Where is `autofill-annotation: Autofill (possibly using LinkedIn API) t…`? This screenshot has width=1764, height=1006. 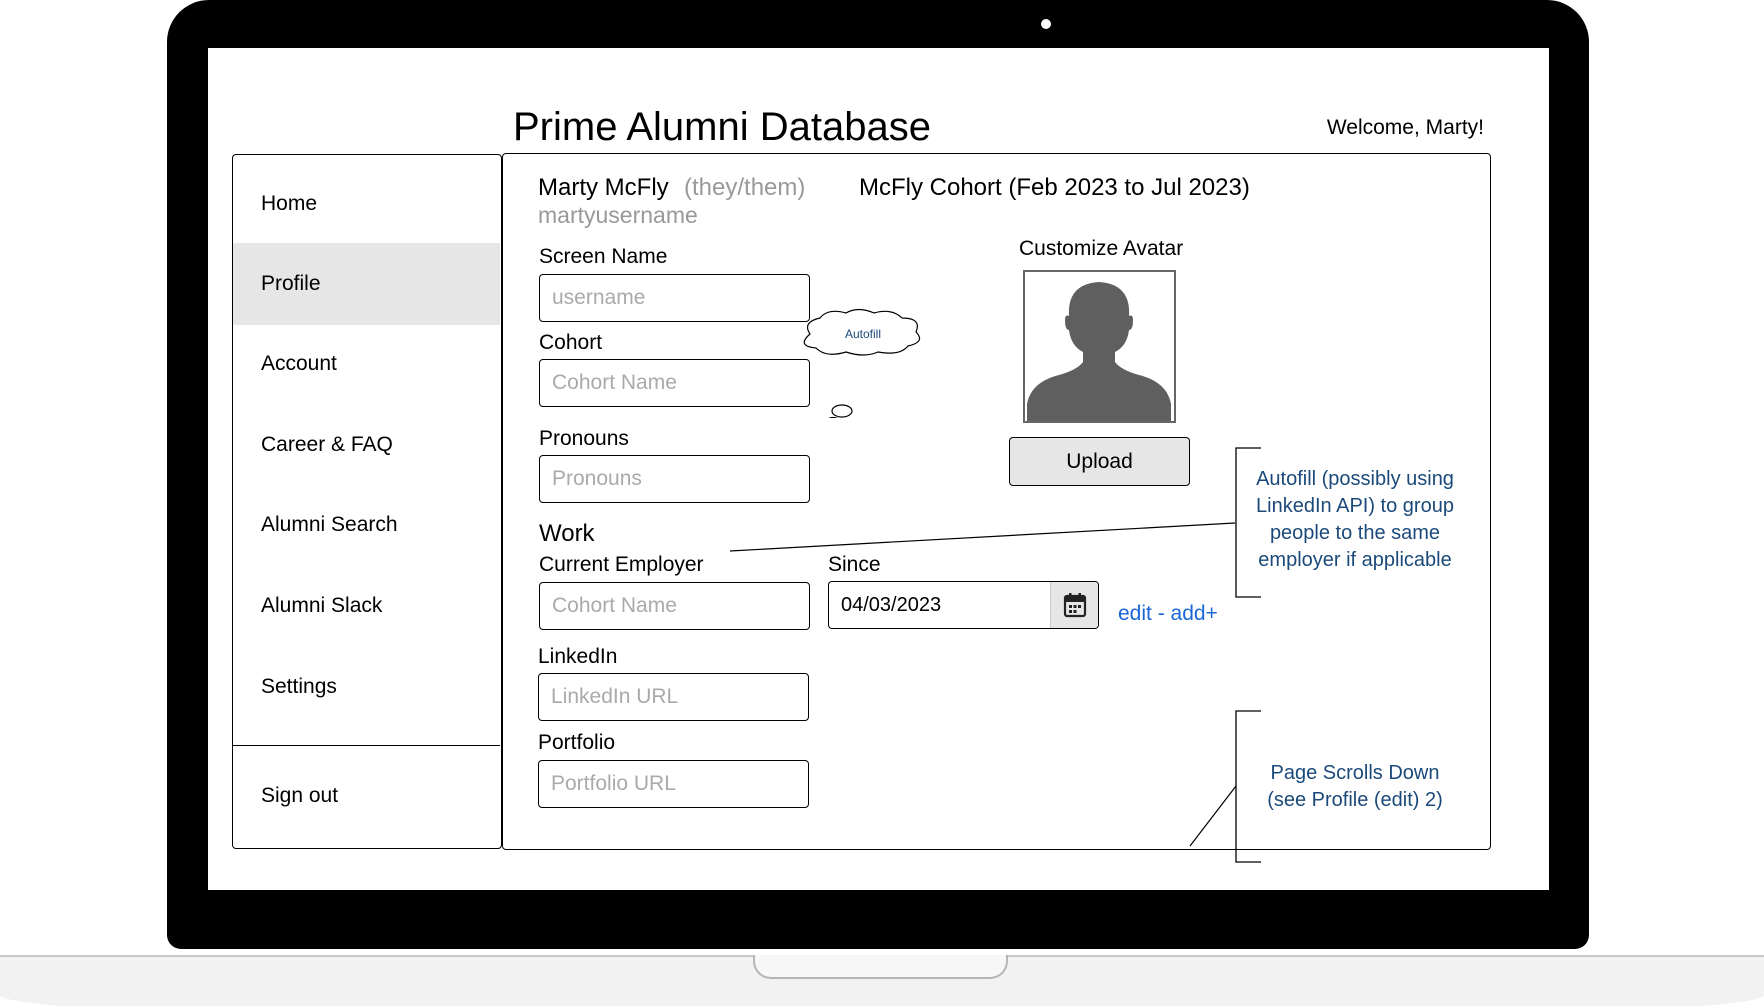
autofill-annotation: Autofill (possibly using LinkedIn API) t… is located at coordinates (1355, 520).